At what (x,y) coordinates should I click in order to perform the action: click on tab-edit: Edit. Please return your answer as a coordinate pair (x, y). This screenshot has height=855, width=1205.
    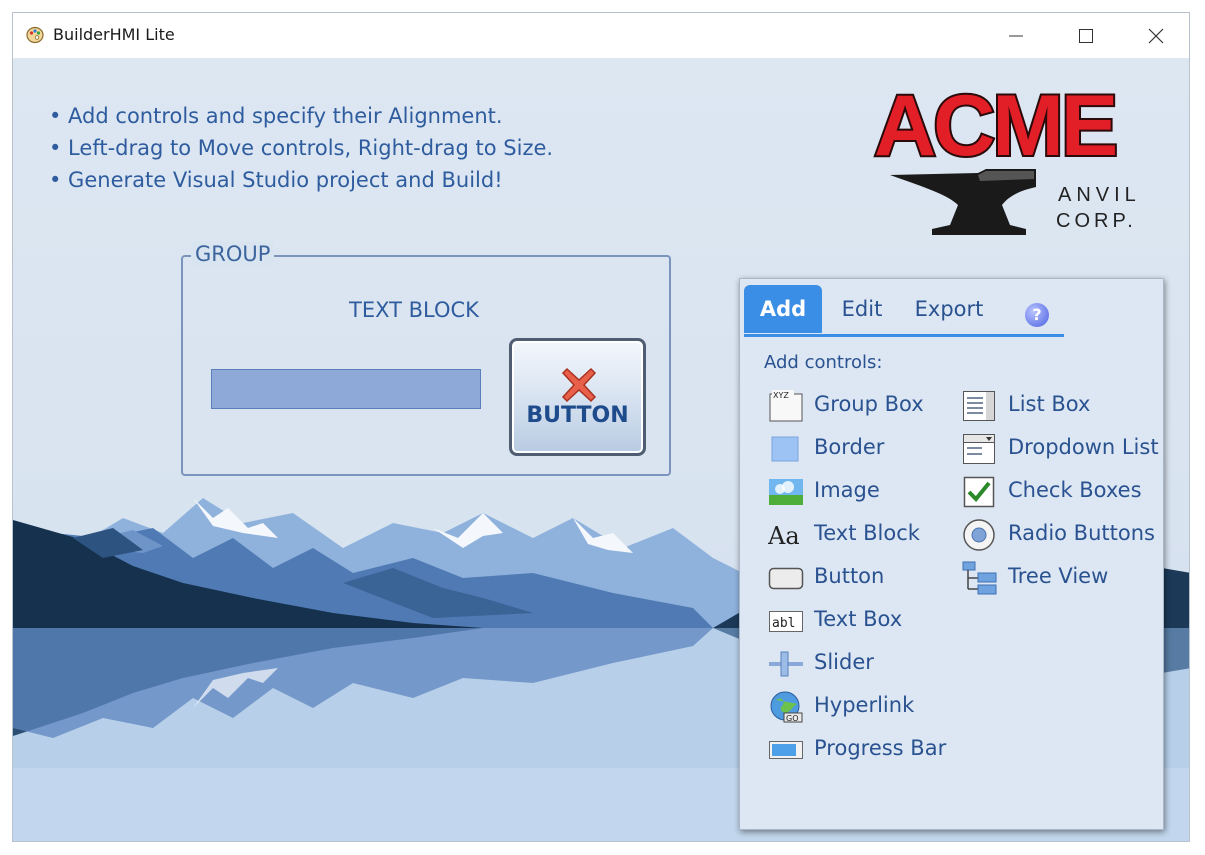
    Looking at the image, I should click on (862, 309).